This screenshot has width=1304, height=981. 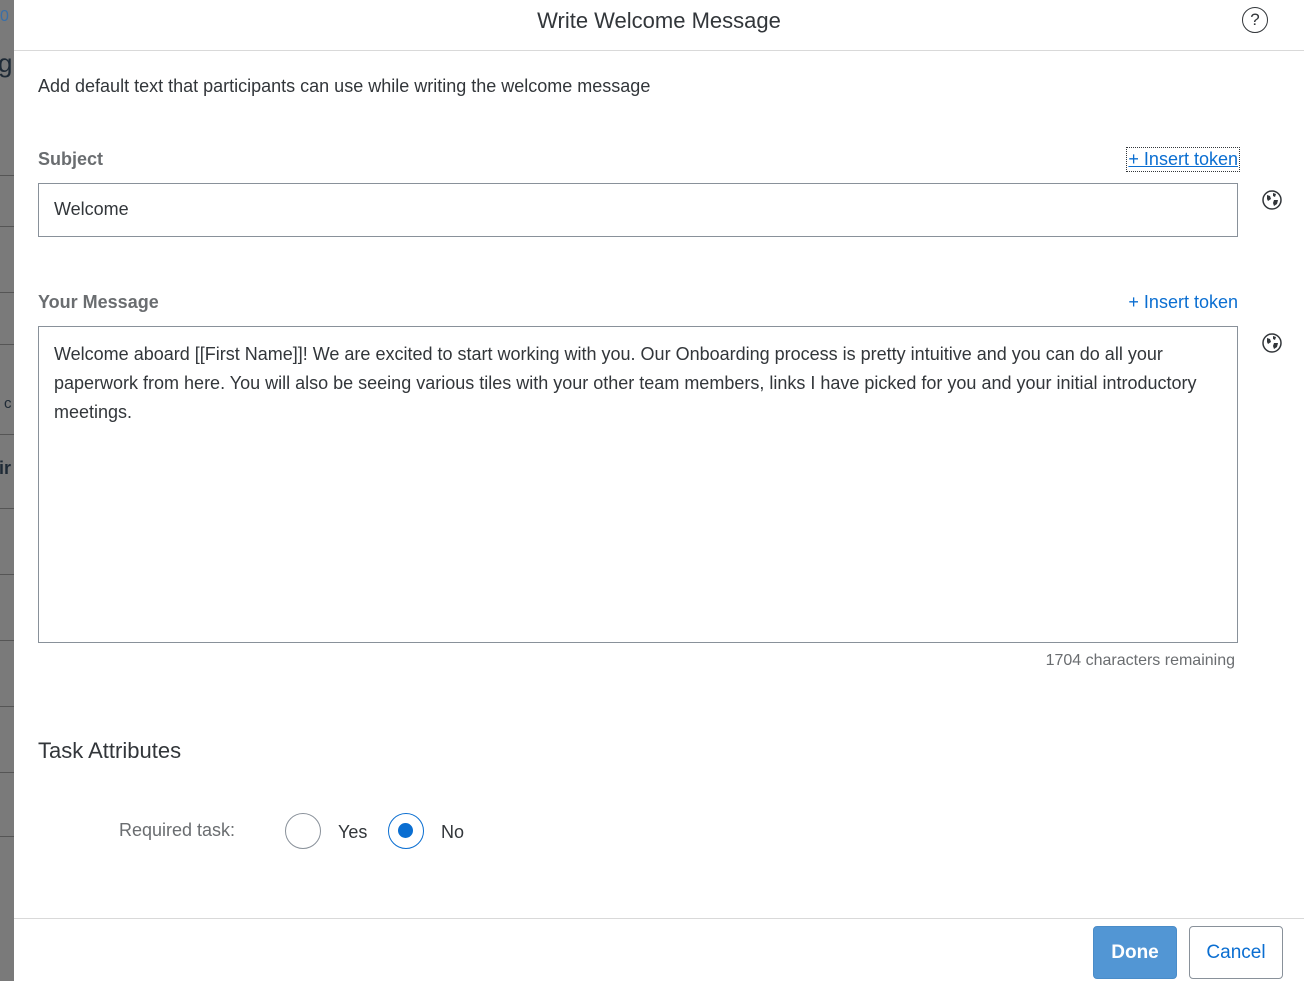 I want to click on question-mark-icon: ?, so click(x=1255, y=20).